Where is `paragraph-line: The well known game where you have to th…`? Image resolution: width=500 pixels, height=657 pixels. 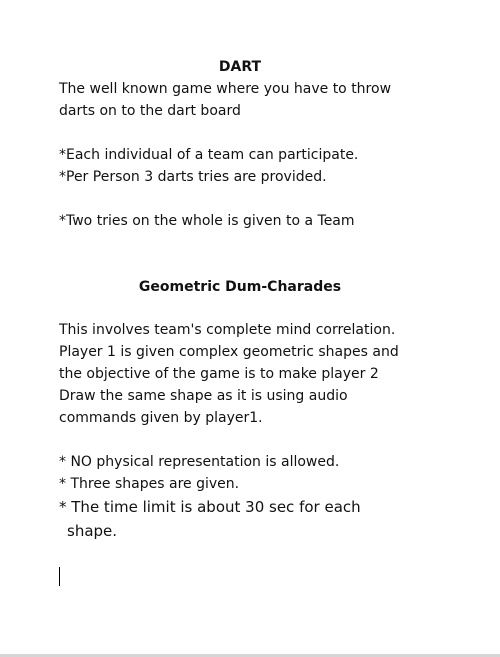 paragraph-line: The well known game where you have to th… is located at coordinates (225, 89).